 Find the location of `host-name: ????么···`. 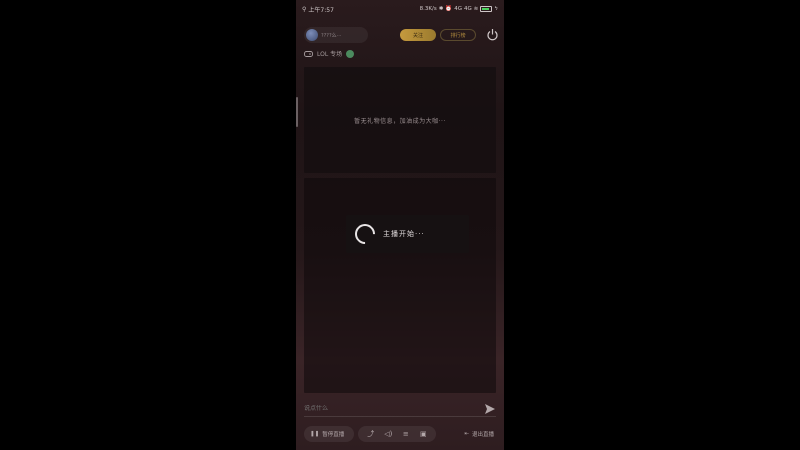

host-name: ????么··· is located at coordinates (331, 35).